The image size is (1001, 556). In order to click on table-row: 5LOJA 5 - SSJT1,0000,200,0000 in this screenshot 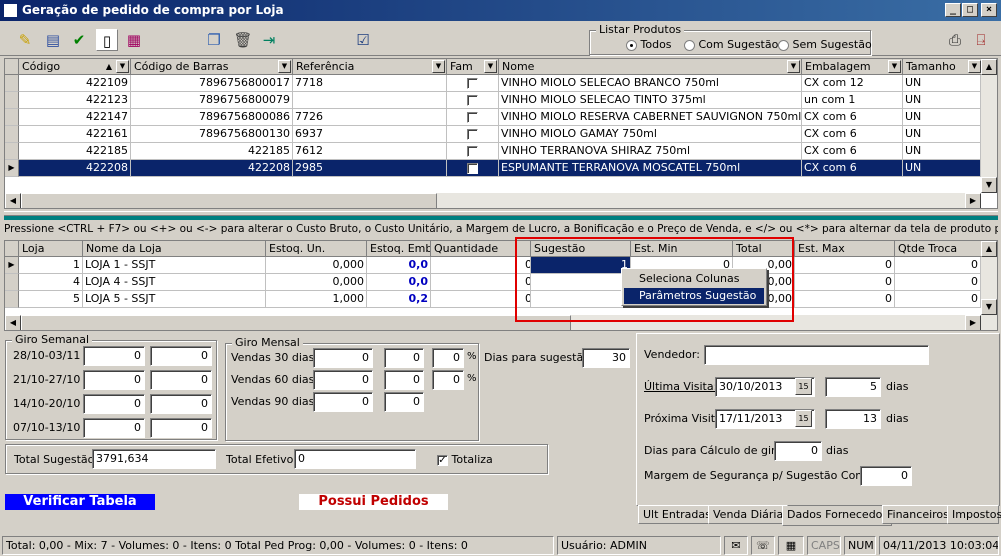, I will do `click(493, 299)`.